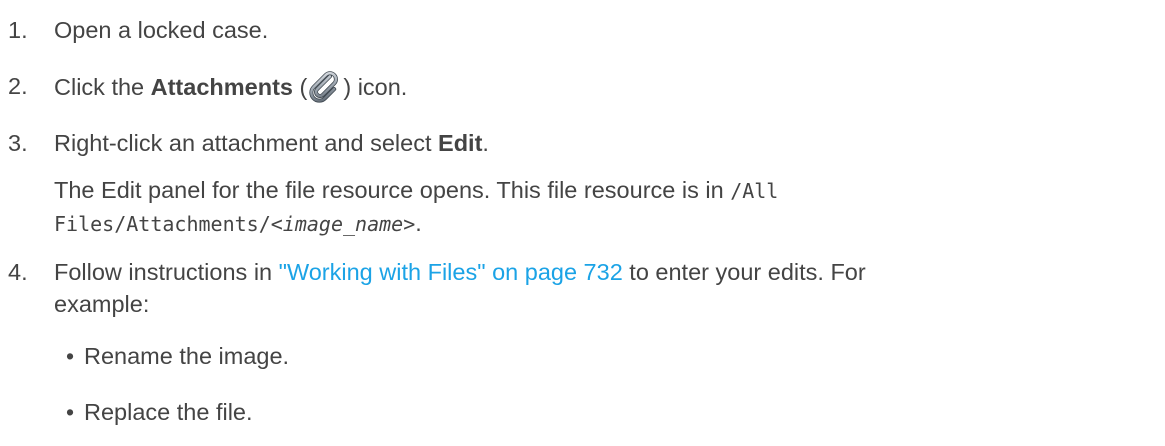 Image resolution: width=1165 pixels, height=446 pixels. Describe the element at coordinates (18, 30) in the screenshot. I see `step-number: 1.` at that location.